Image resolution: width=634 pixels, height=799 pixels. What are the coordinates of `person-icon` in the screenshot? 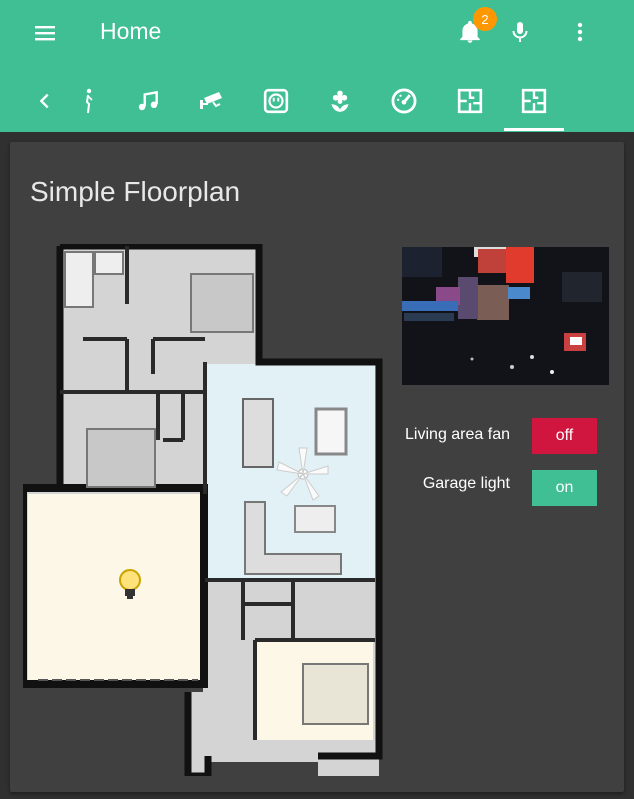 It's located at (89, 101).